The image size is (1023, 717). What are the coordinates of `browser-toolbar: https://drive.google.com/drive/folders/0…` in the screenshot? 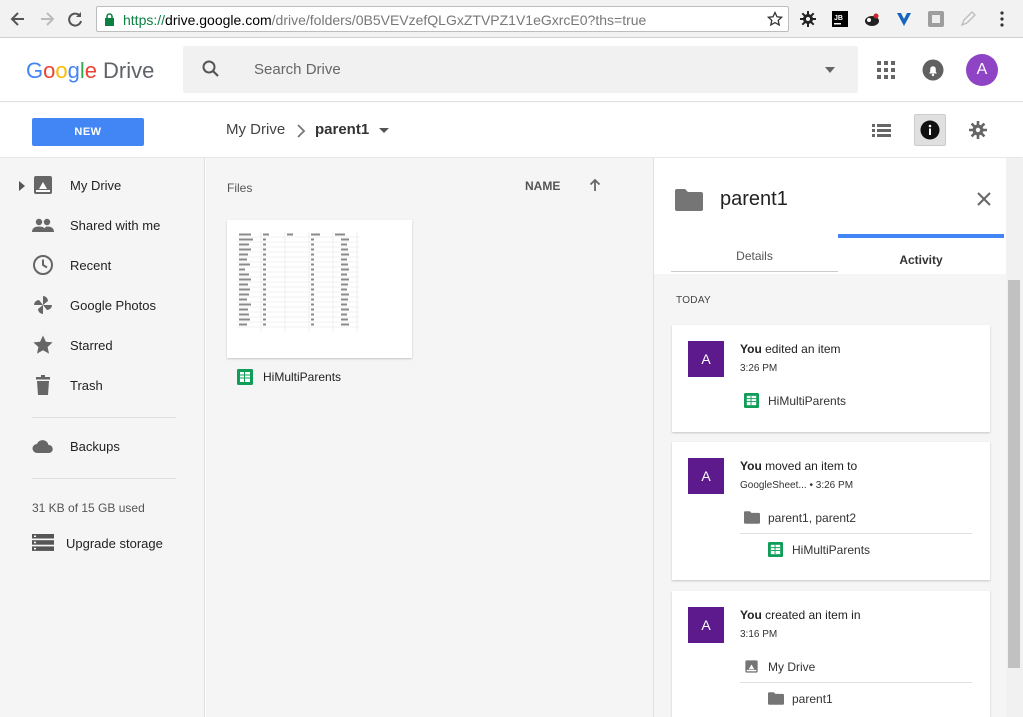 It's located at (511, 19).